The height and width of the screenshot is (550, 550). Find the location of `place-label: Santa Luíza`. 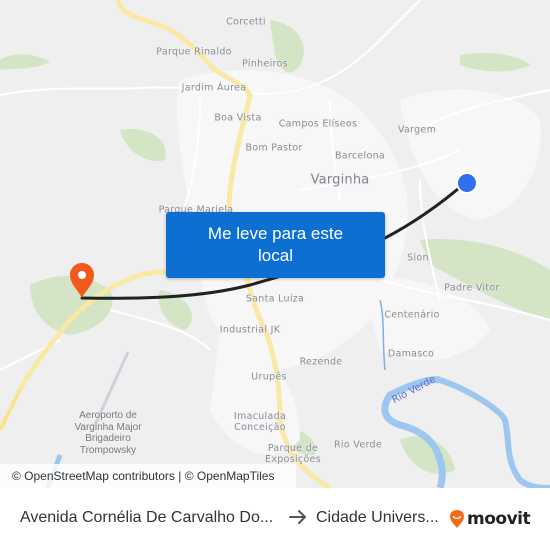

place-label: Santa Luíza is located at coordinates (275, 299).